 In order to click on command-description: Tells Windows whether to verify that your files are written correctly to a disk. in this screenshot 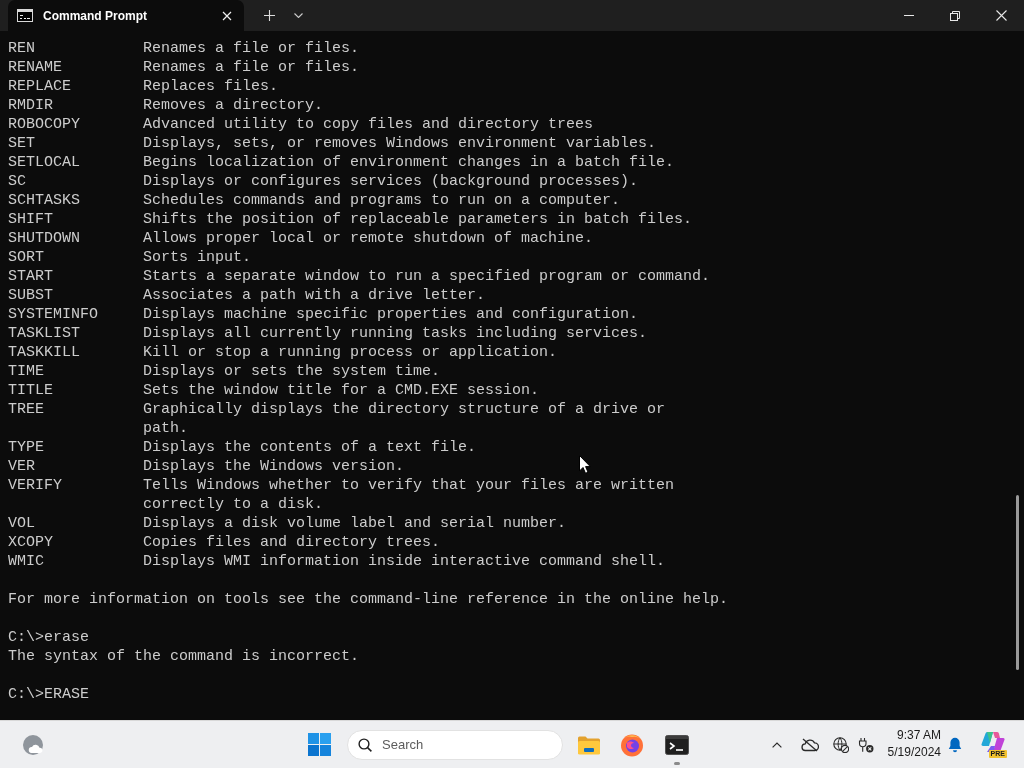, I will do `click(409, 494)`.